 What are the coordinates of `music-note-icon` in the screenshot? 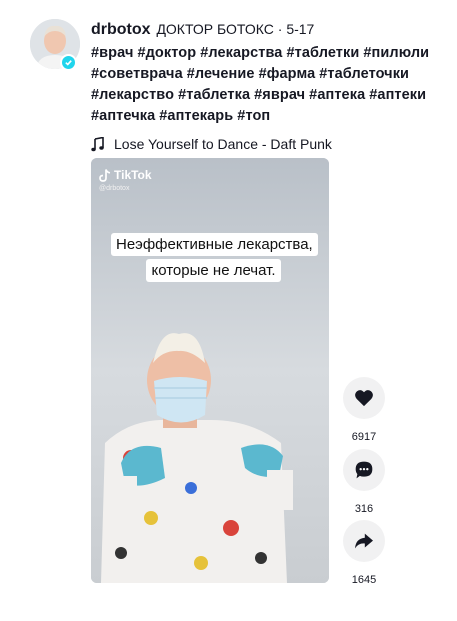 It's located at (97, 143).